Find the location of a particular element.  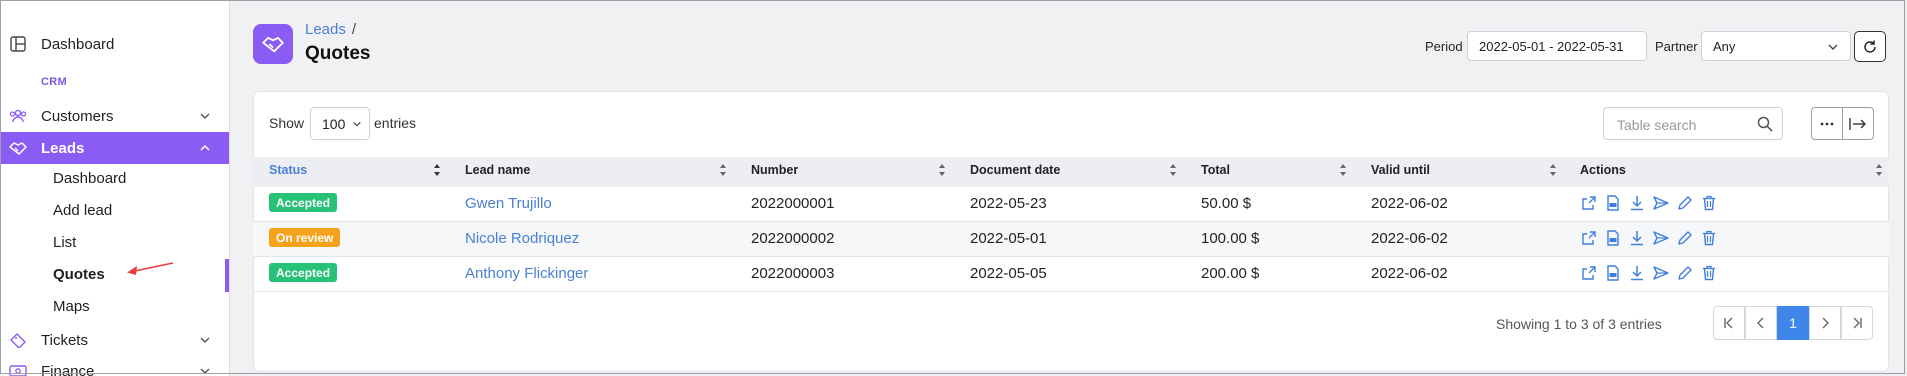

sidebar-item-label: Customers is located at coordinates (77, 116).